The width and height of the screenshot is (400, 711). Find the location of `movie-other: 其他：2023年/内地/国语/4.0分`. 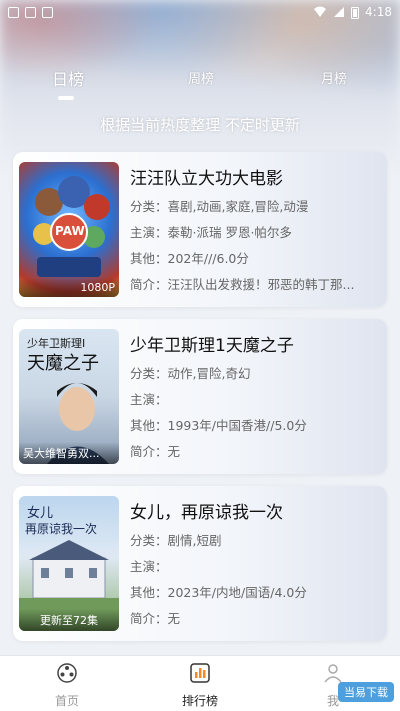

movie-other: 其他：2023年/内地/国语/4.0分 is located at coordinates (218, 592).